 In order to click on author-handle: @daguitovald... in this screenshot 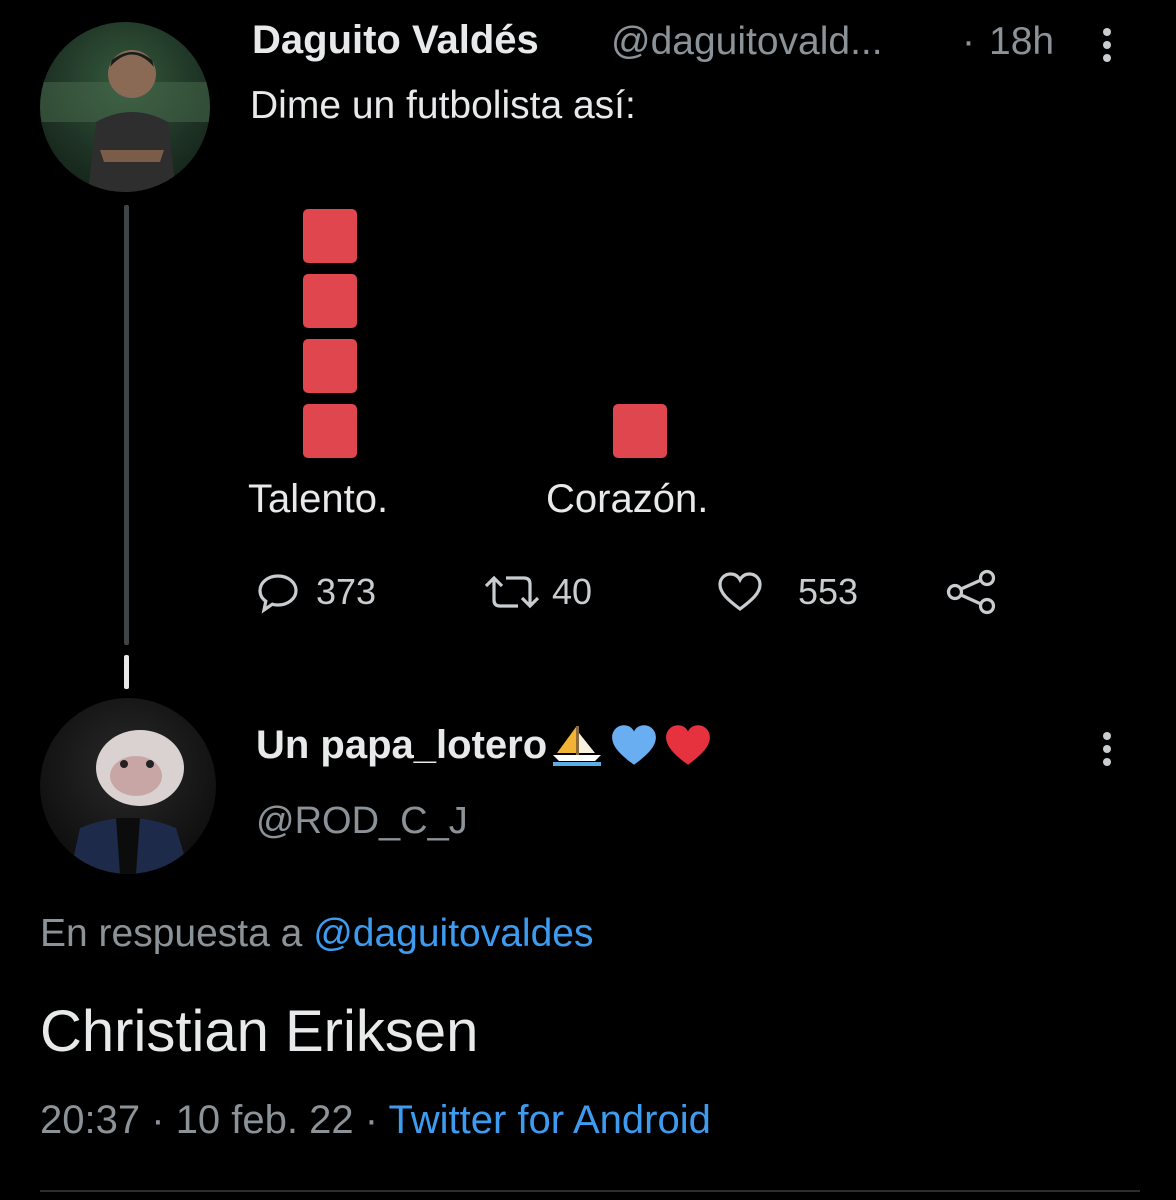, I will do `click(747, 42)`.